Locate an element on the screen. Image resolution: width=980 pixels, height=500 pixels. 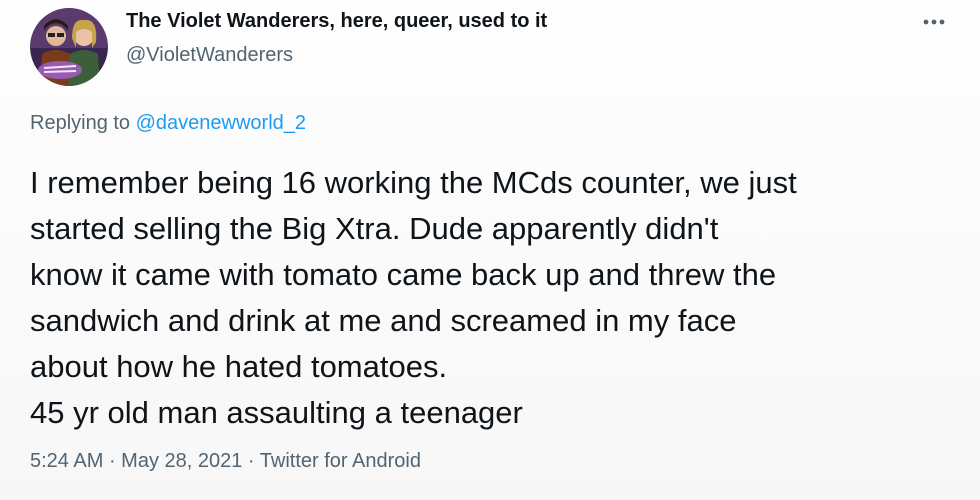
avatar is located at coordinates (69, 47).